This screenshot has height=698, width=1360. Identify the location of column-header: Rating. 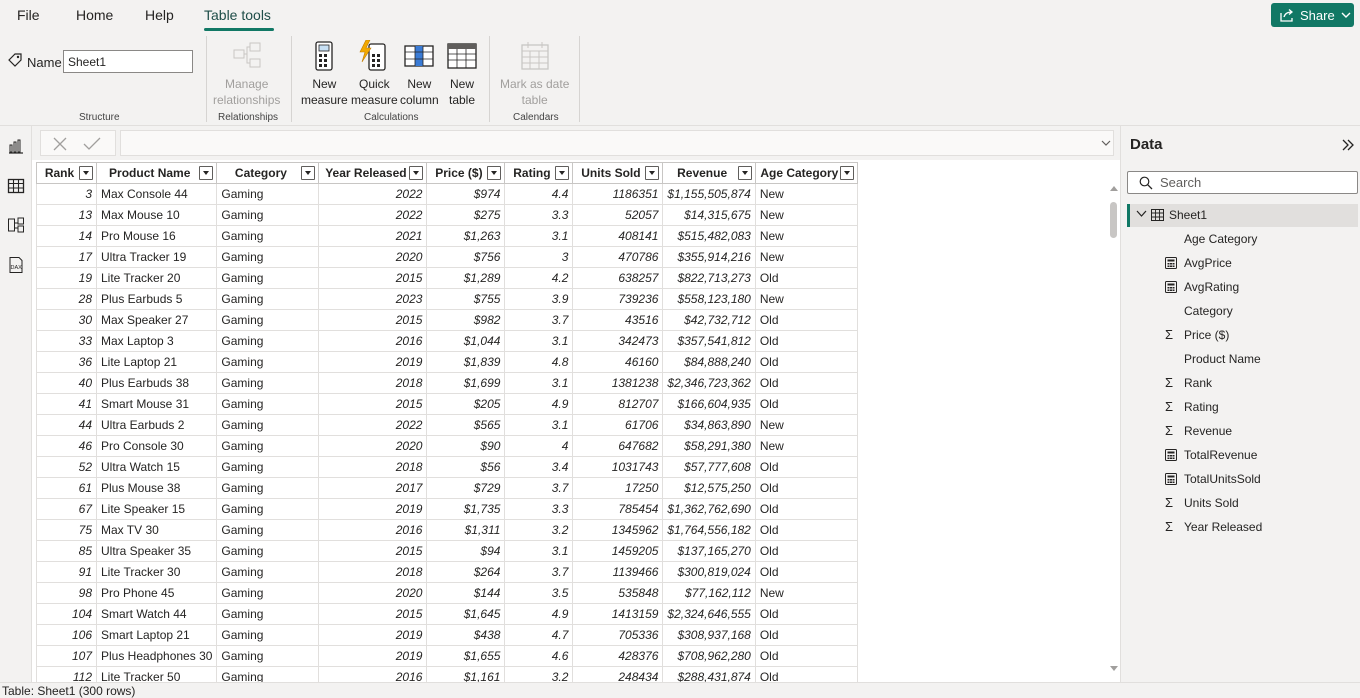
(539, 173).